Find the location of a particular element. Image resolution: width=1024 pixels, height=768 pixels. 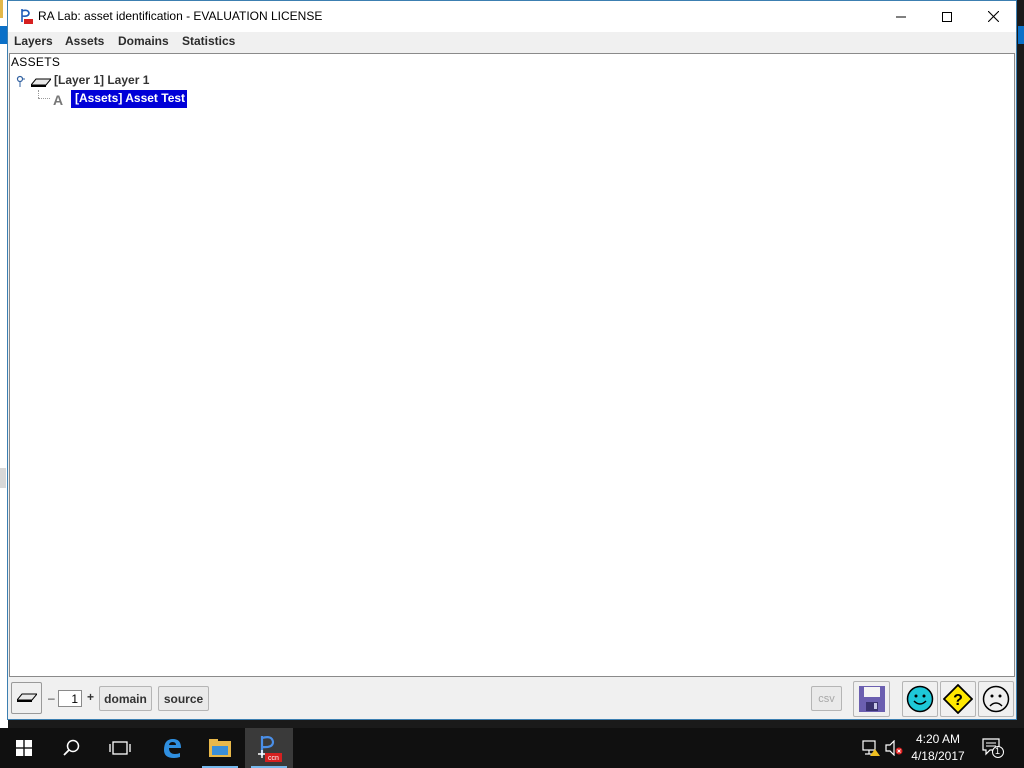

close-icon is located at coordinates (993, 16).